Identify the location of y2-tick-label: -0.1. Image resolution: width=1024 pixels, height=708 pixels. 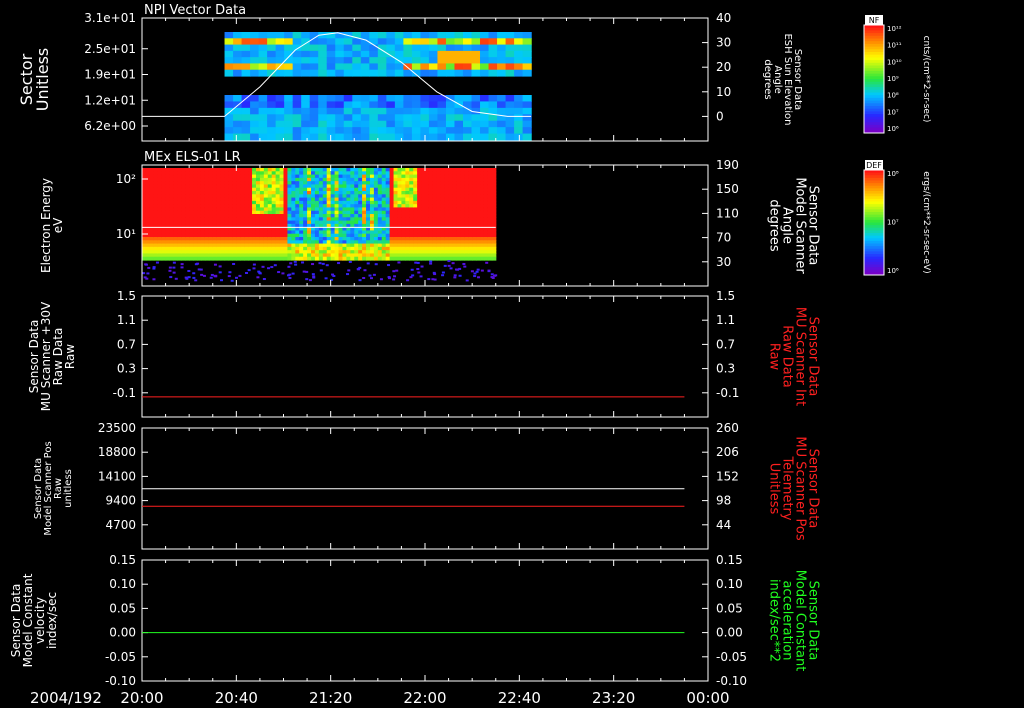
(727, 393).